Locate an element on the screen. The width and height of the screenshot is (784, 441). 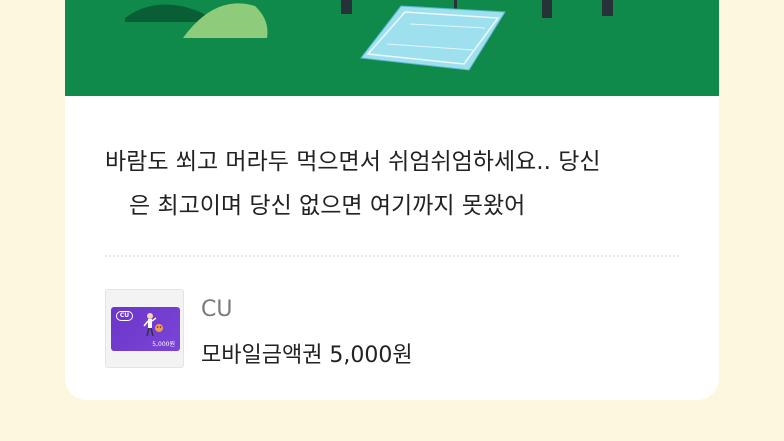
dotted-divider is located at coordinates (392, 256).